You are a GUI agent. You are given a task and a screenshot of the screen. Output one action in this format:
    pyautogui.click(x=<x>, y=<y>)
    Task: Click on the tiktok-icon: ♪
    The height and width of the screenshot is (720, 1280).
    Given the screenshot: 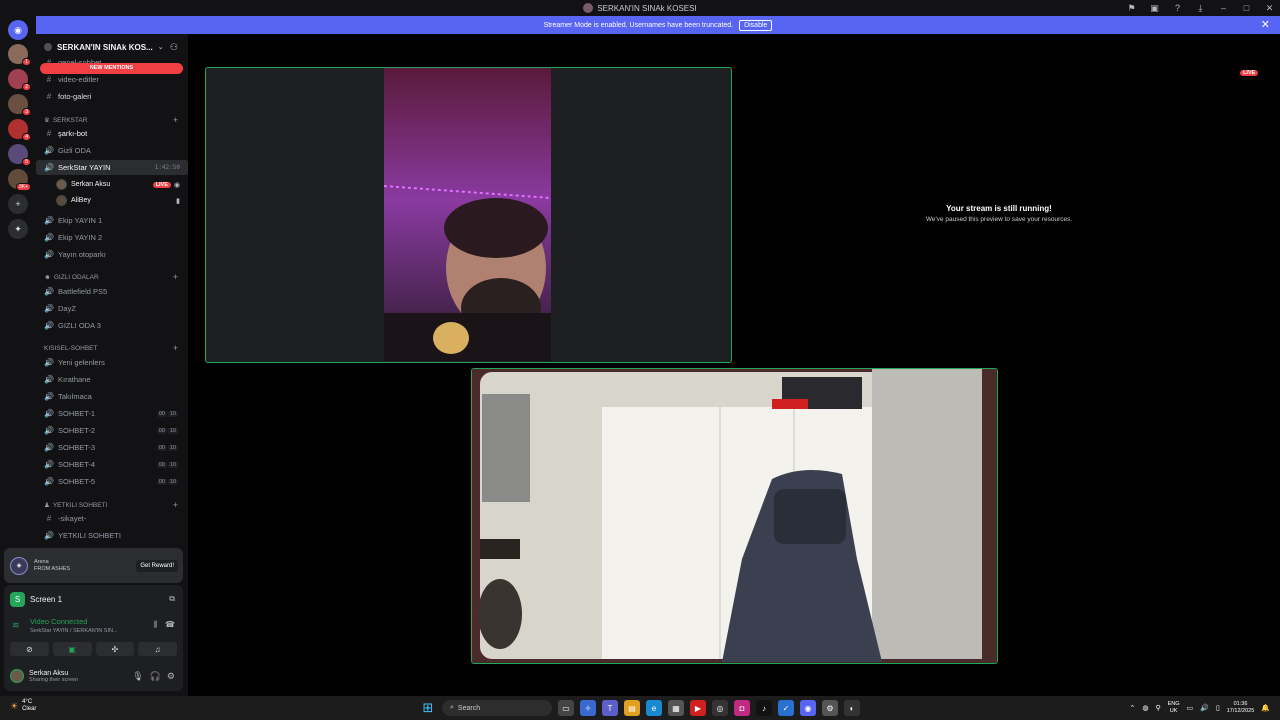 What is the action you would take?
    pyautogui.click(x=764, y=708)
    